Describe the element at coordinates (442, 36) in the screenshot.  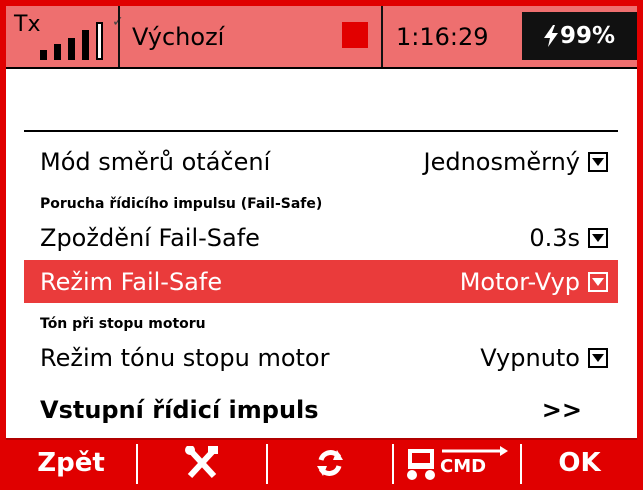
I see `timer-label: 1:16:29` at that location.